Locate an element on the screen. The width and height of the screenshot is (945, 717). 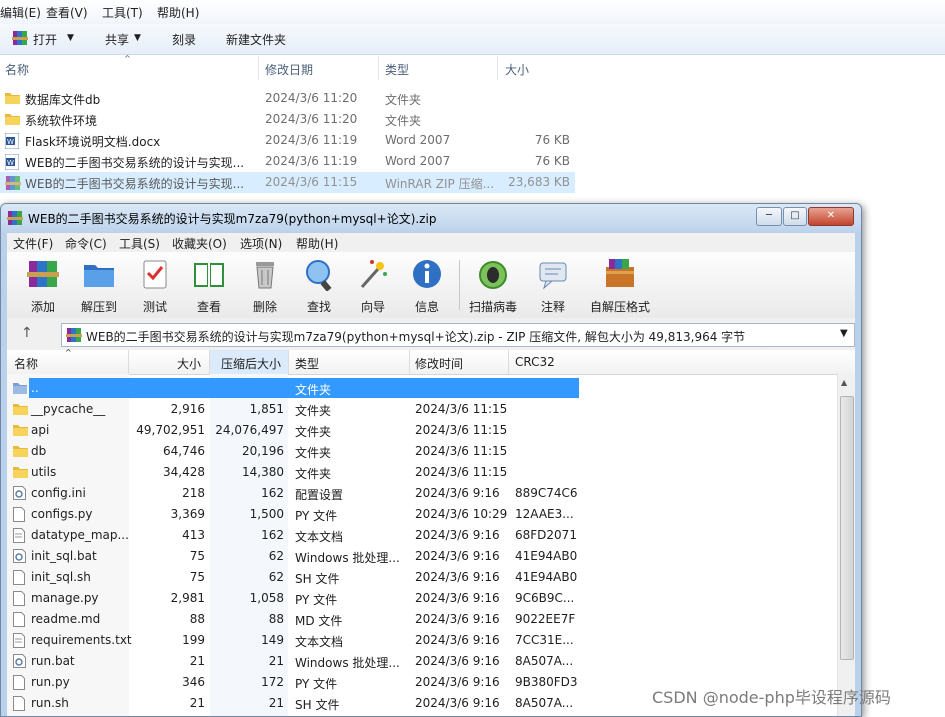
file-name: 系统软件环境 is located at coordinates (61, 121).